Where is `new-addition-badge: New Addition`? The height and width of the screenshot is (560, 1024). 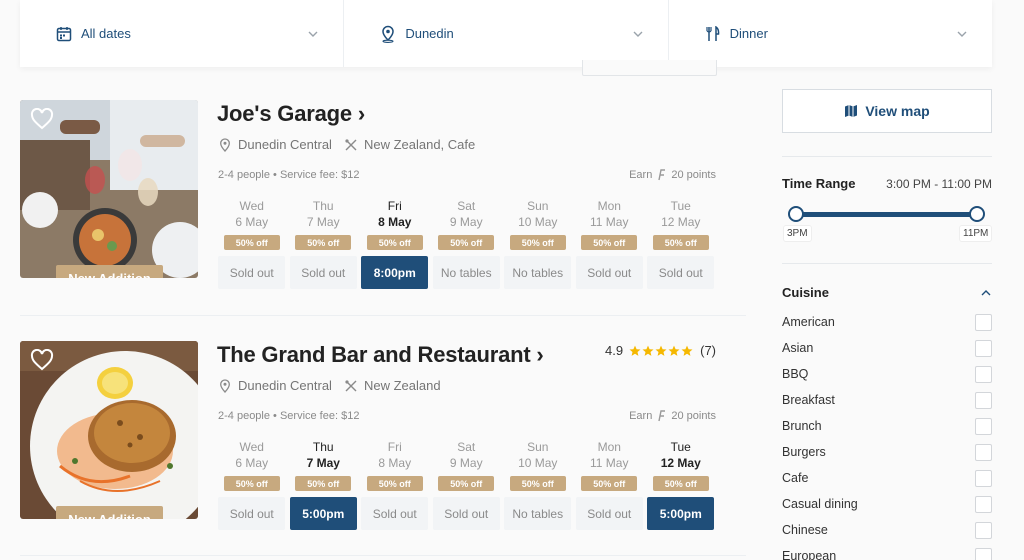
new-addition-badge: New Addition is located at coordinates (109, 271).